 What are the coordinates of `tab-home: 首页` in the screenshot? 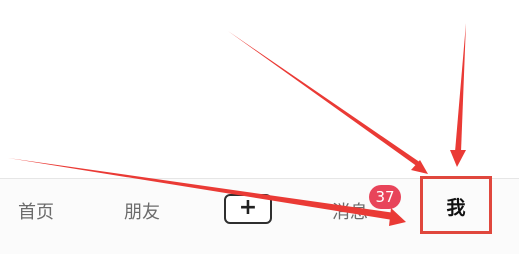 It's located at (36, 211).